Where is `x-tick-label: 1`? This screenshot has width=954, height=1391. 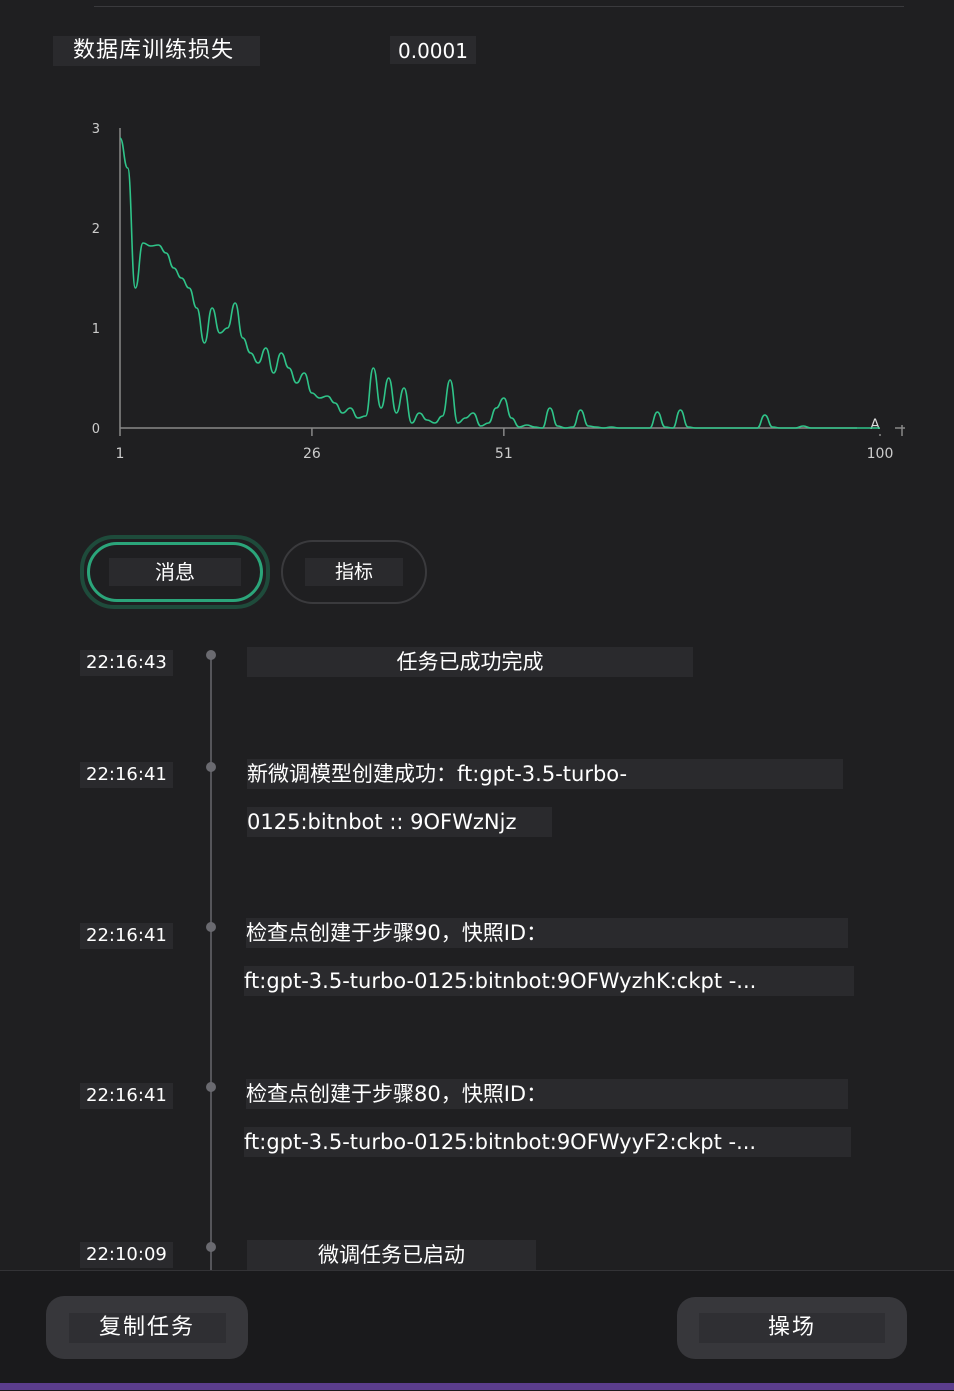
x-tick-label: 1 is located at coordinates (120, 454).